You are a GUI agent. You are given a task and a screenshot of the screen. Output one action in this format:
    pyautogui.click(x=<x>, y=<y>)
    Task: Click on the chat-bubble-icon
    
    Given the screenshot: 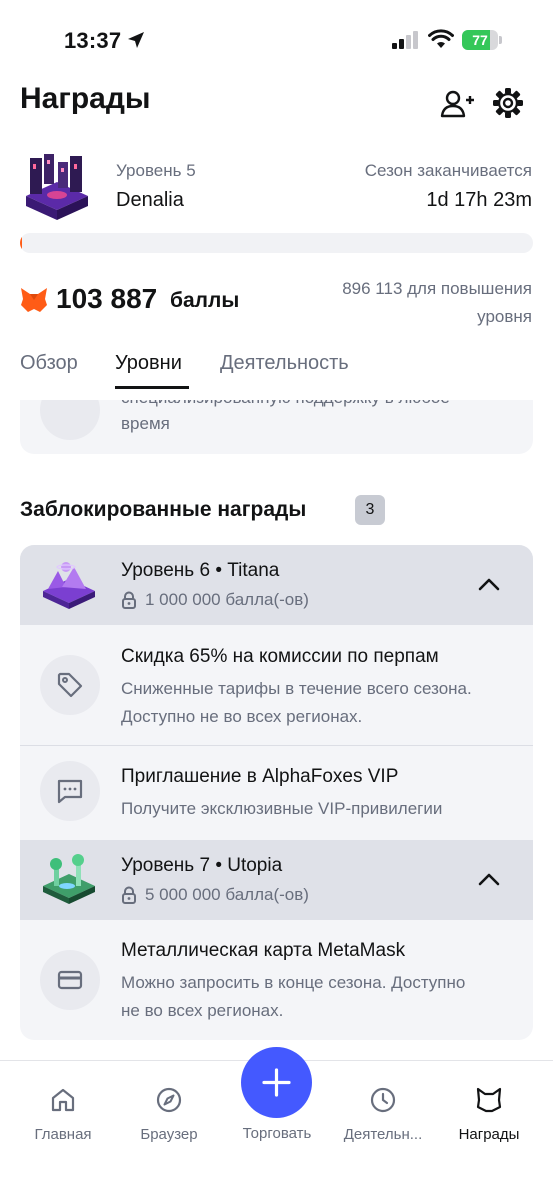 What is the action you would take?
    pyautogui.click(x=70, y=791)
    